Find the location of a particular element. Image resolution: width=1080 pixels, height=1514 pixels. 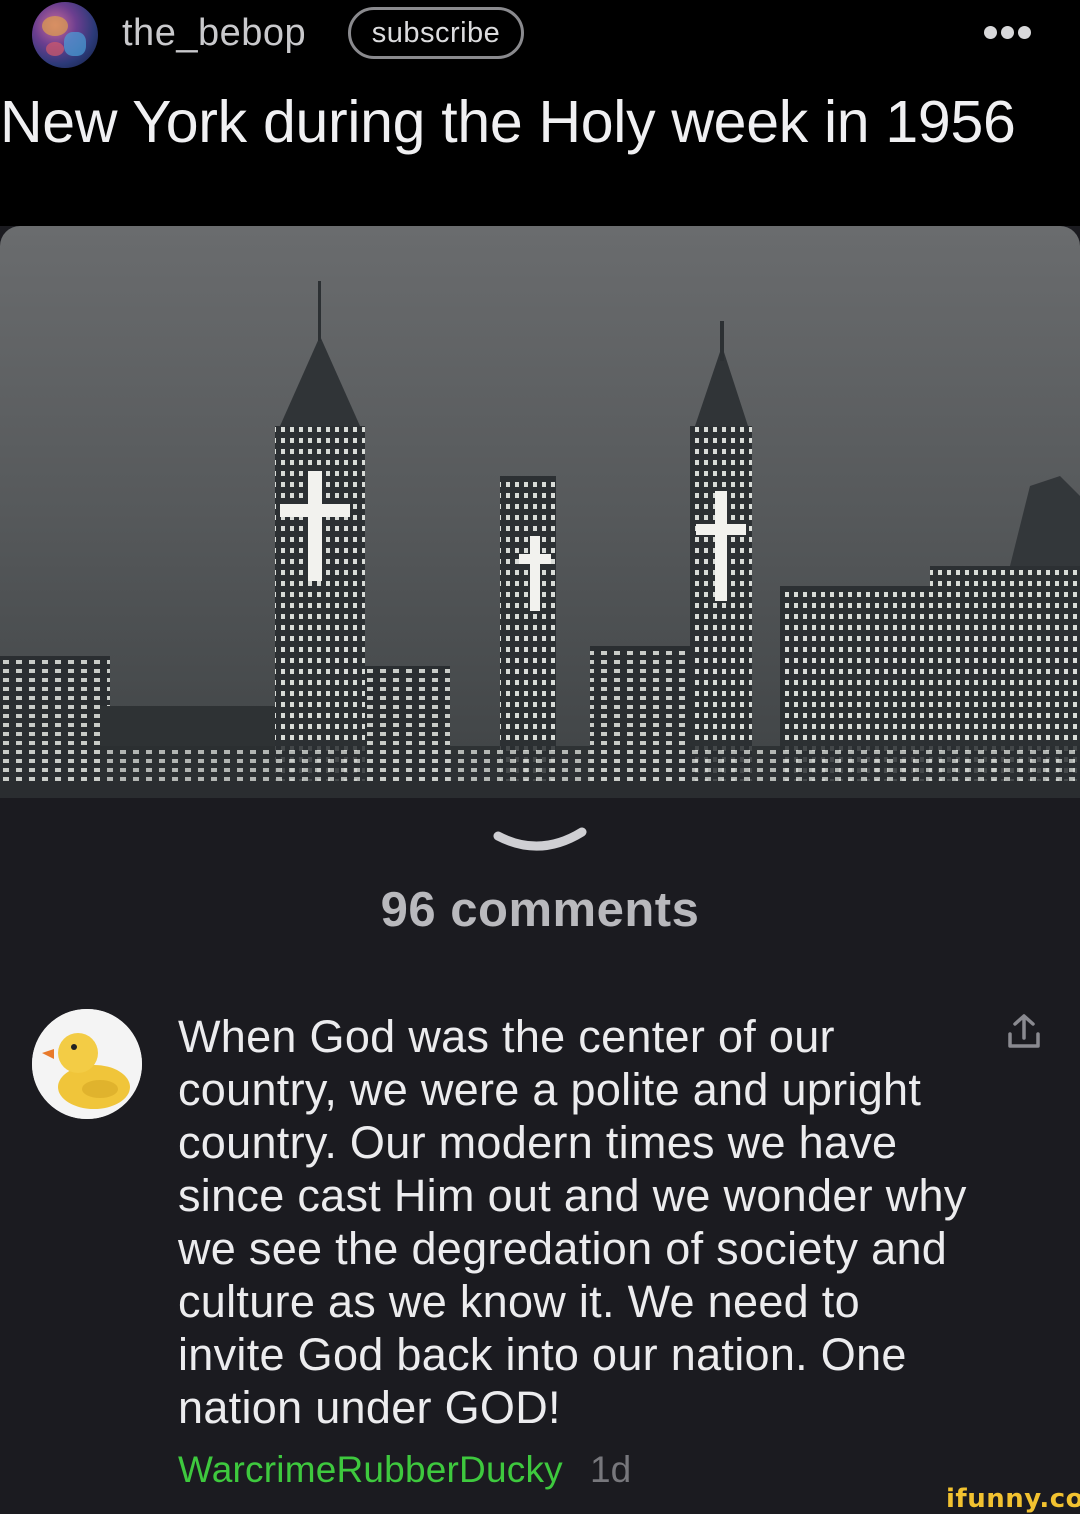

subscribe-button: subscribe is located at coordinates (436, 33).